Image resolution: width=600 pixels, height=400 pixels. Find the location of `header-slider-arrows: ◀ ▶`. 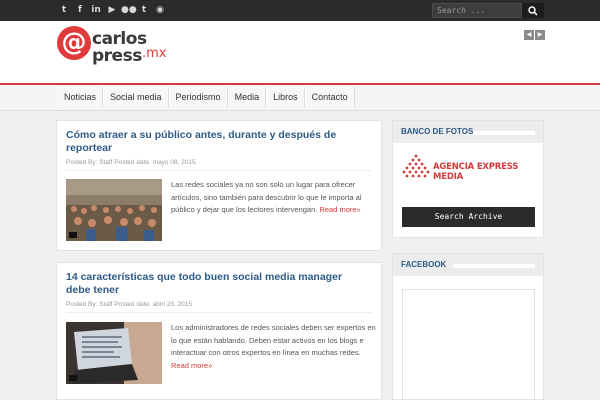

header-slider-arrows: ◀ ▶ is located at coordinates (535, 35).